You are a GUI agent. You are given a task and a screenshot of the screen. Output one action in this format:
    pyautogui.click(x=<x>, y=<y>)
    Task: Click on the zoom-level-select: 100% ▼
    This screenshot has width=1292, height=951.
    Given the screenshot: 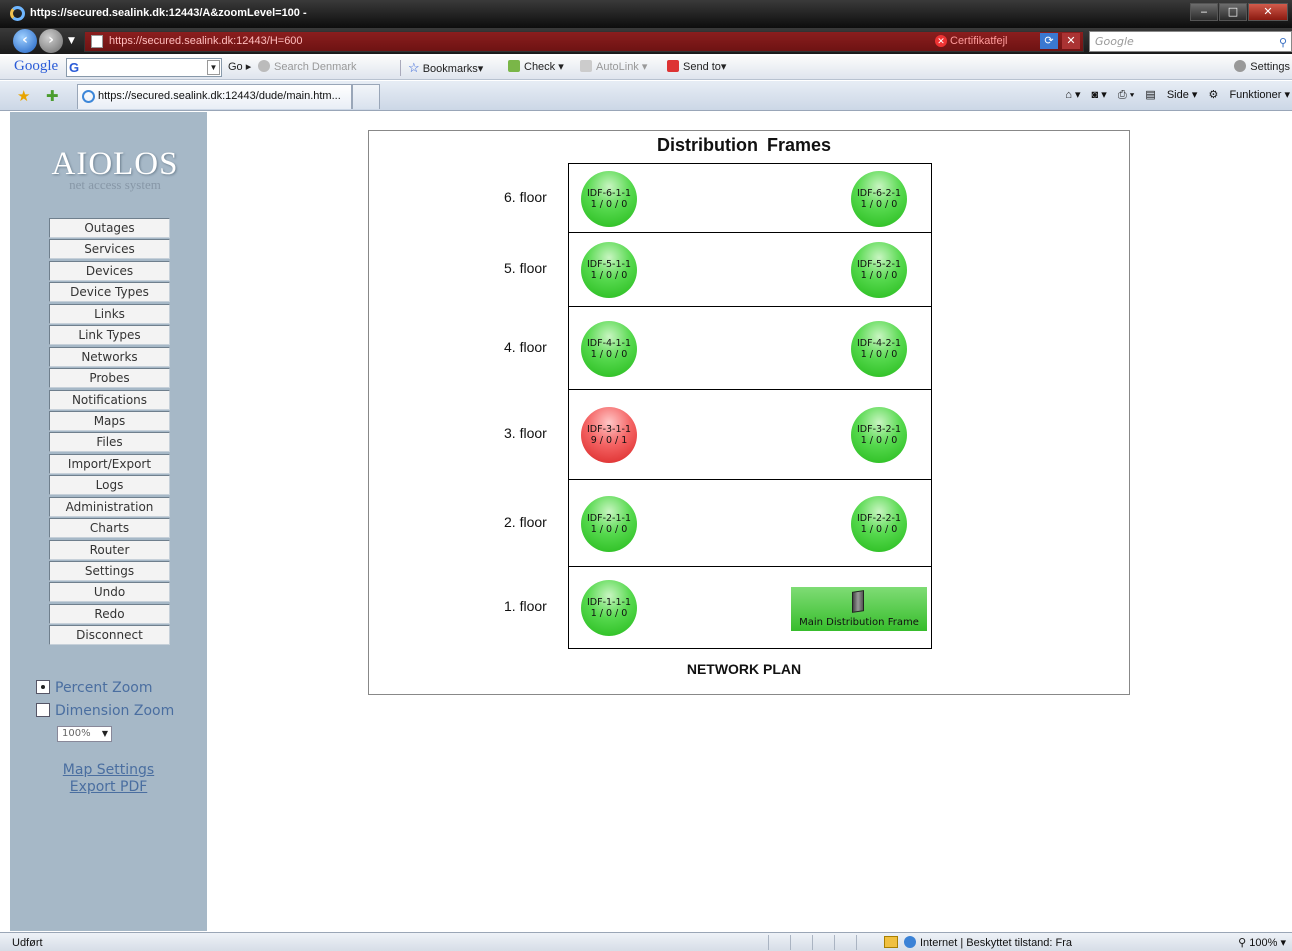 What is the action you would take?
    pyautogui.click(x=84, y=734)
    